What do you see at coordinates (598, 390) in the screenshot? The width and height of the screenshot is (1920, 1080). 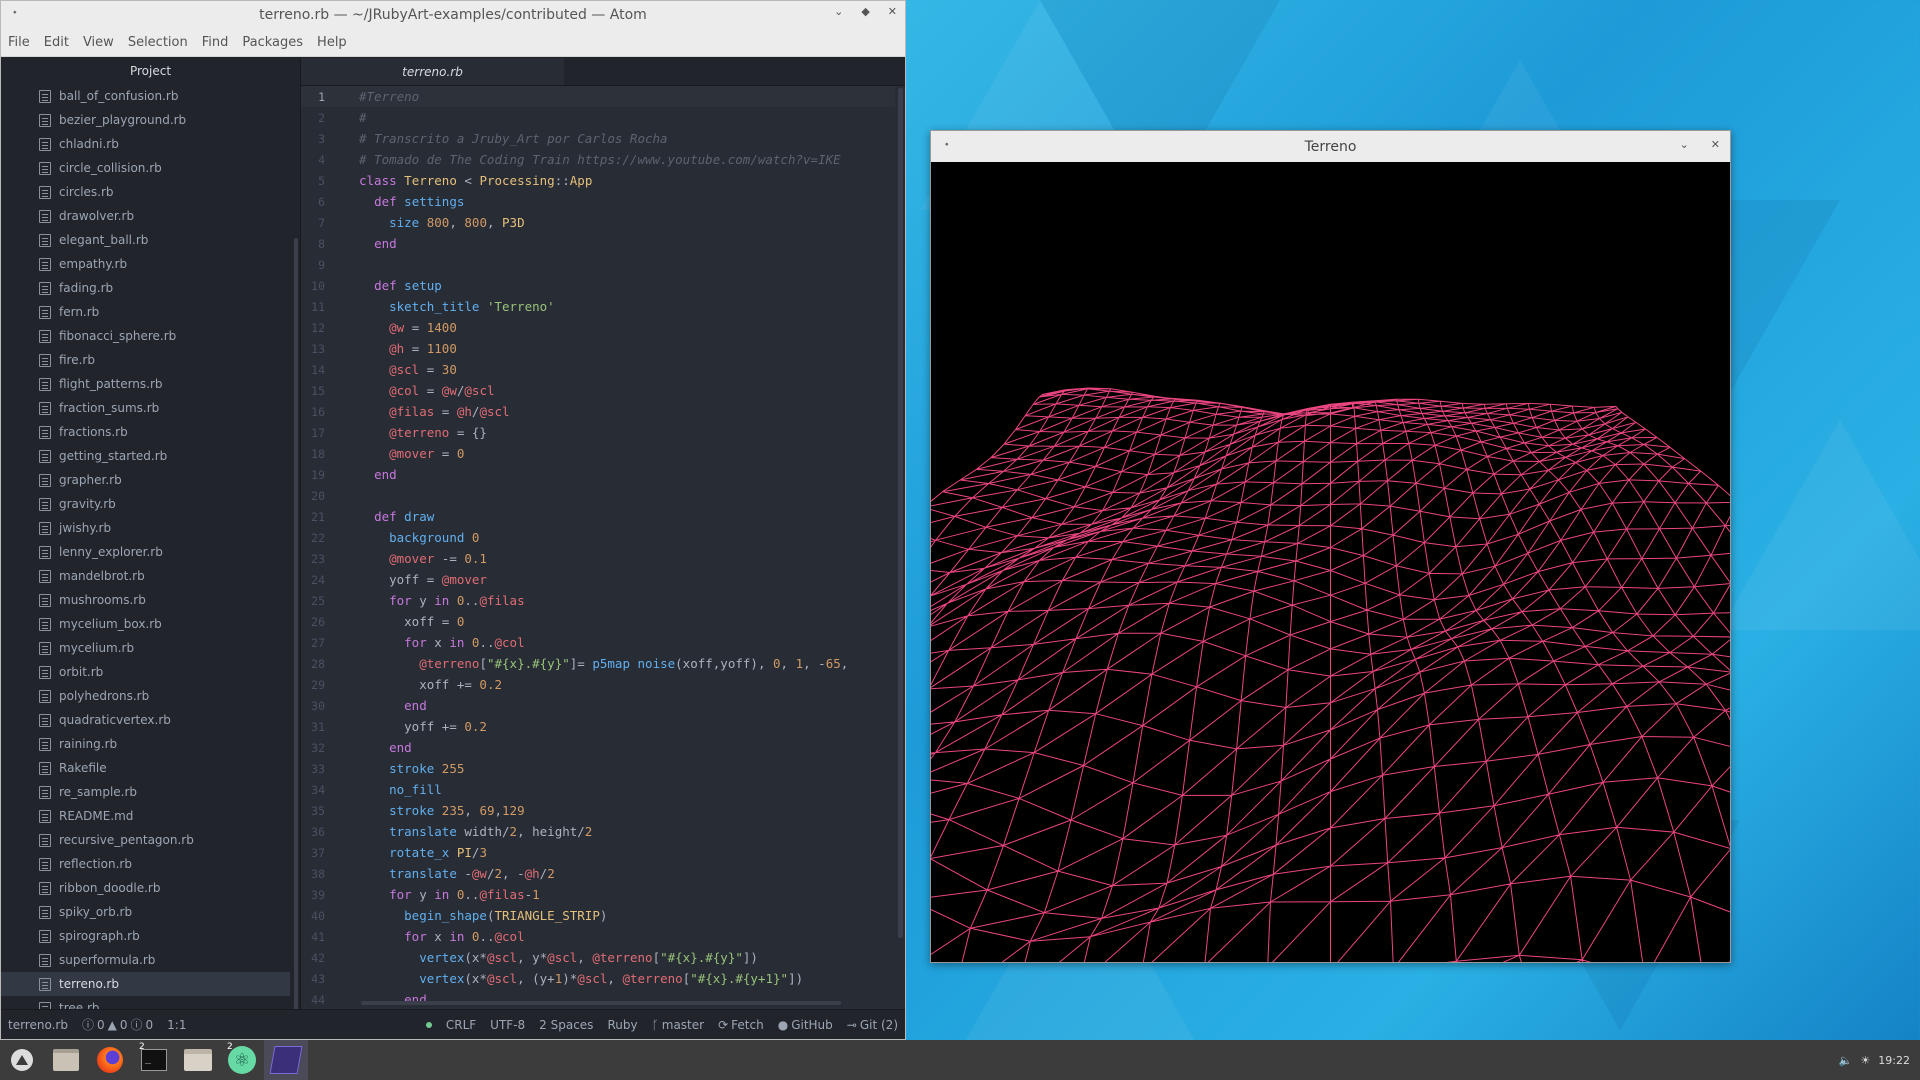 I see `code-line: 15 @col = @w/@scl` at bounding box center [598, 390].